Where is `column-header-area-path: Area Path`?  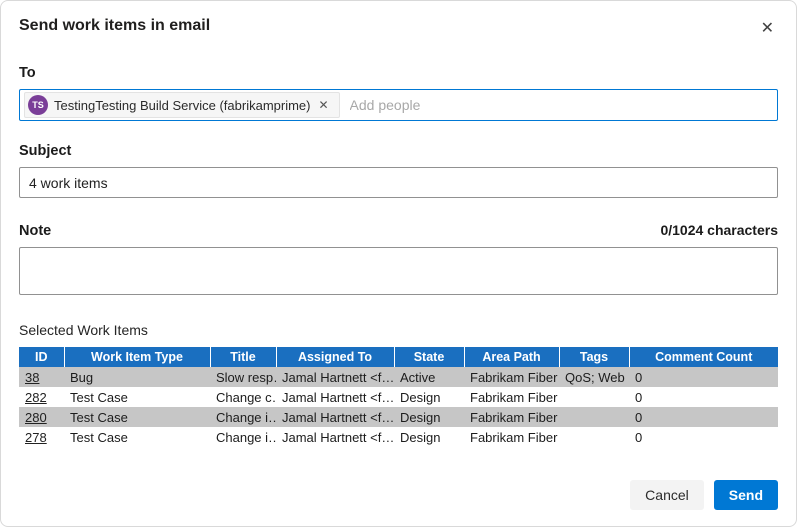 column-header-area-path: Area Path is located at coordinates (512, 357).